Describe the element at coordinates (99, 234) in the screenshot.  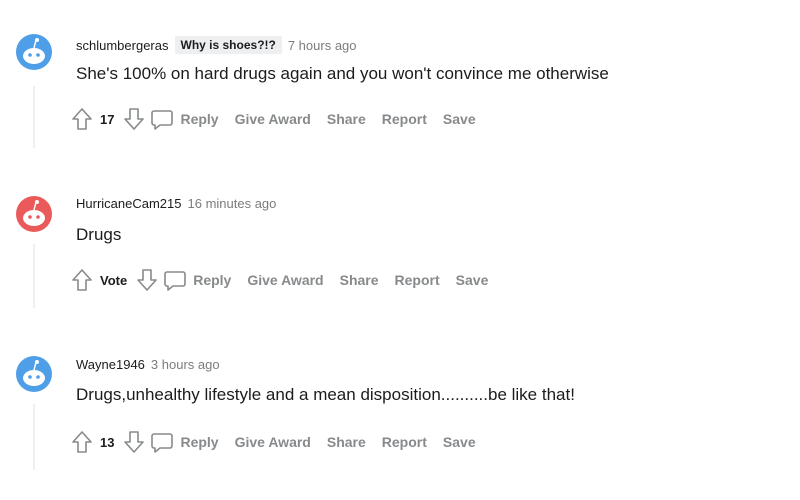
I see `comment-text: Drugs` at that location.